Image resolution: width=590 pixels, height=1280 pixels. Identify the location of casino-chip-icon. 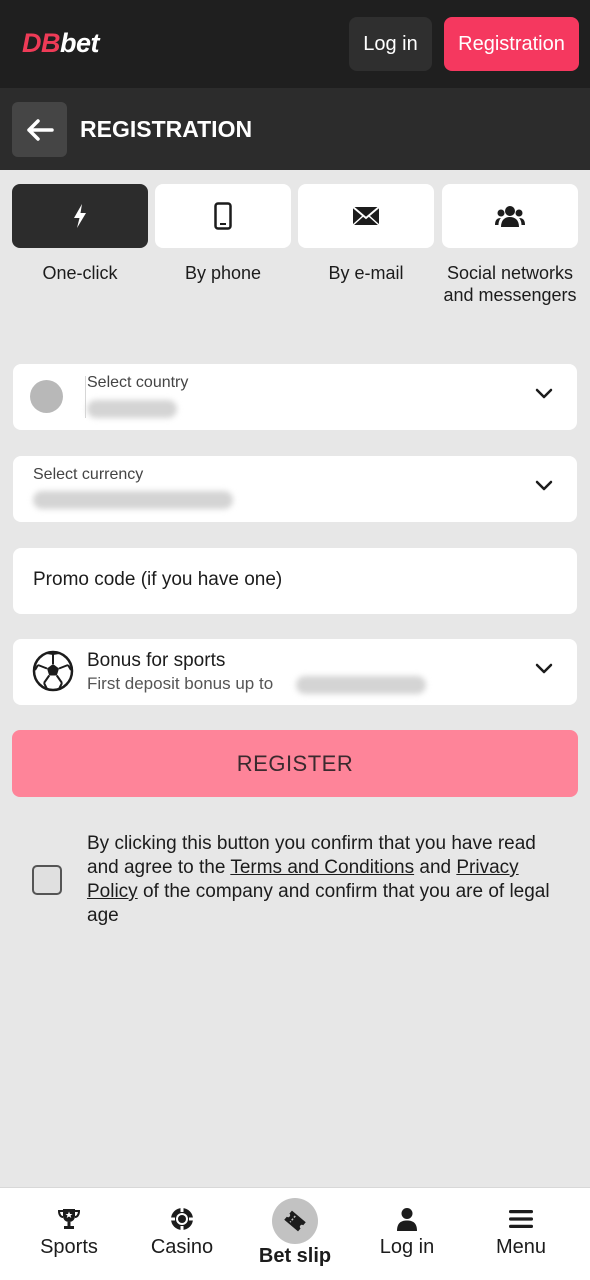
(182, 1219).